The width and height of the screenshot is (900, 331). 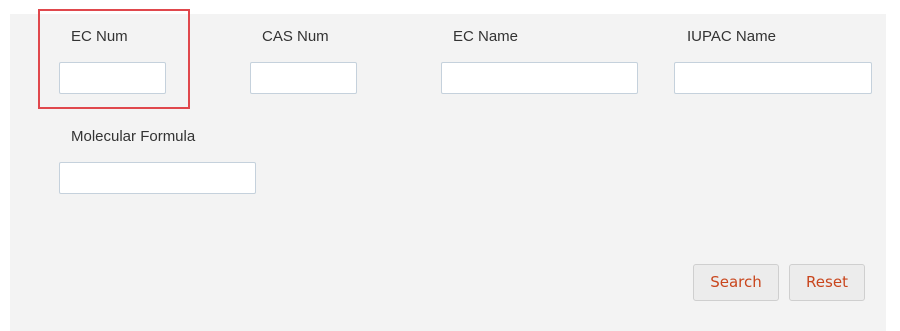 What do you see at coordinates (157, 178) in the screenshot?
I see `molecular-formula-input` at bounding box center [157, 178].